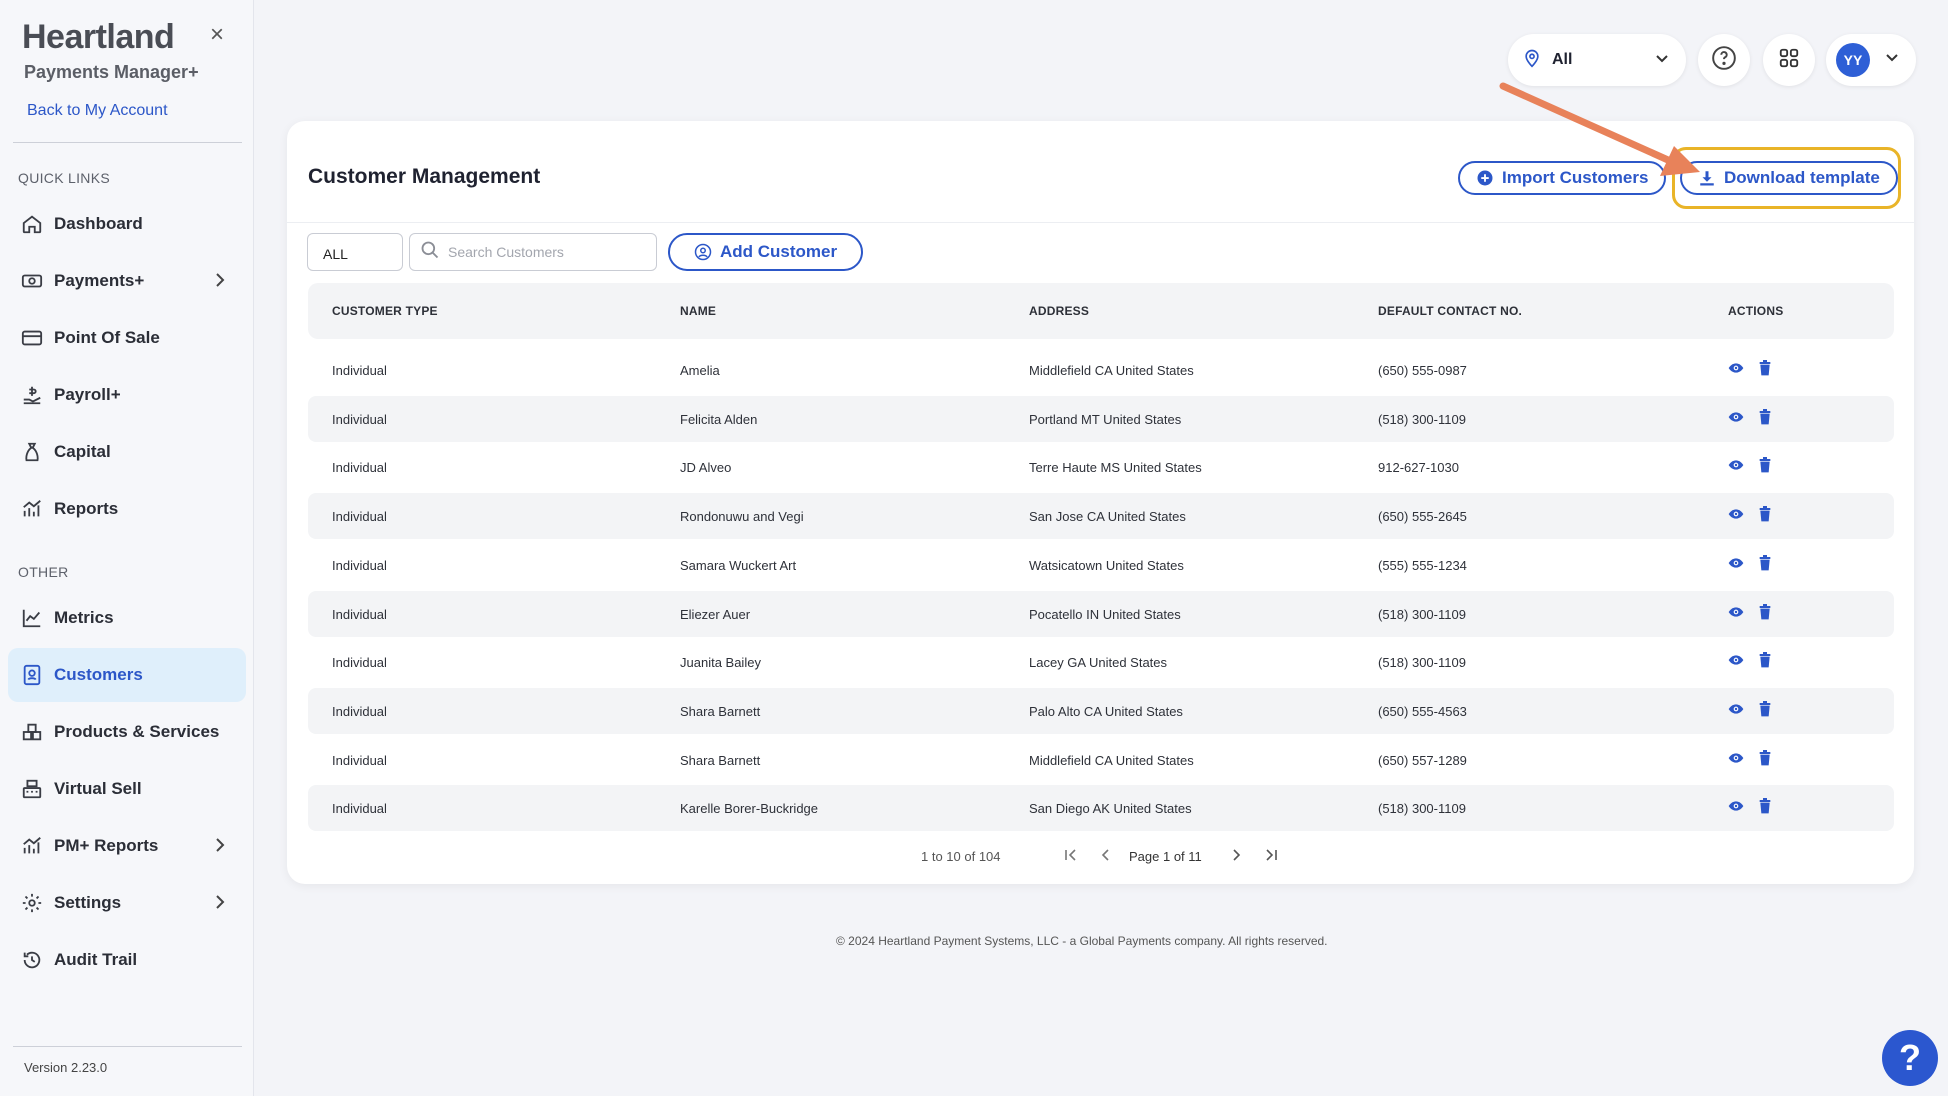  What do you see at coordinates (127, 903) in the screenshot?
I see `sidebar-item-settings: Settings` at bounding box center [127, 903].